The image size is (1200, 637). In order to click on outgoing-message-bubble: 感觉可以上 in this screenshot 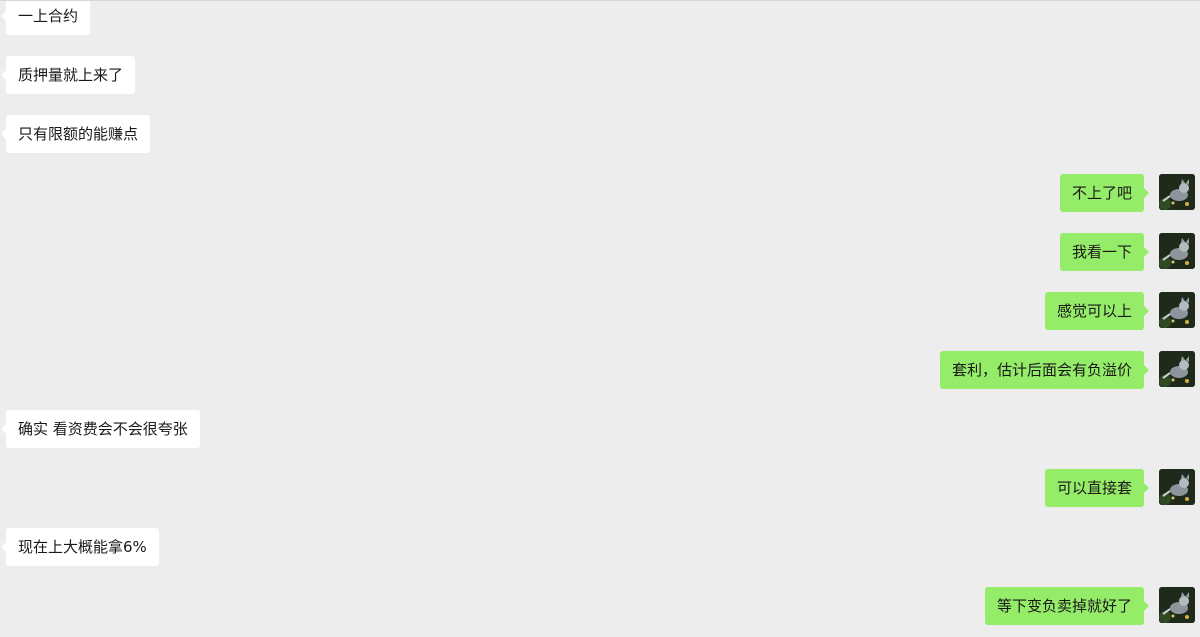, I will do `click(1097, 311)`.